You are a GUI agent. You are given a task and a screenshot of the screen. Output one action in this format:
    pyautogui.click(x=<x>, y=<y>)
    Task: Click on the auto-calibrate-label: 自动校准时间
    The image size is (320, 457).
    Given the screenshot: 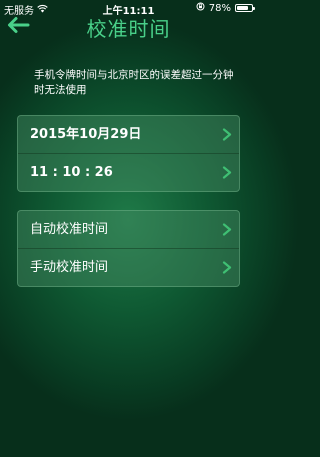 What is the action you would take?
    pyautogui.click(x=69, y=229)
    